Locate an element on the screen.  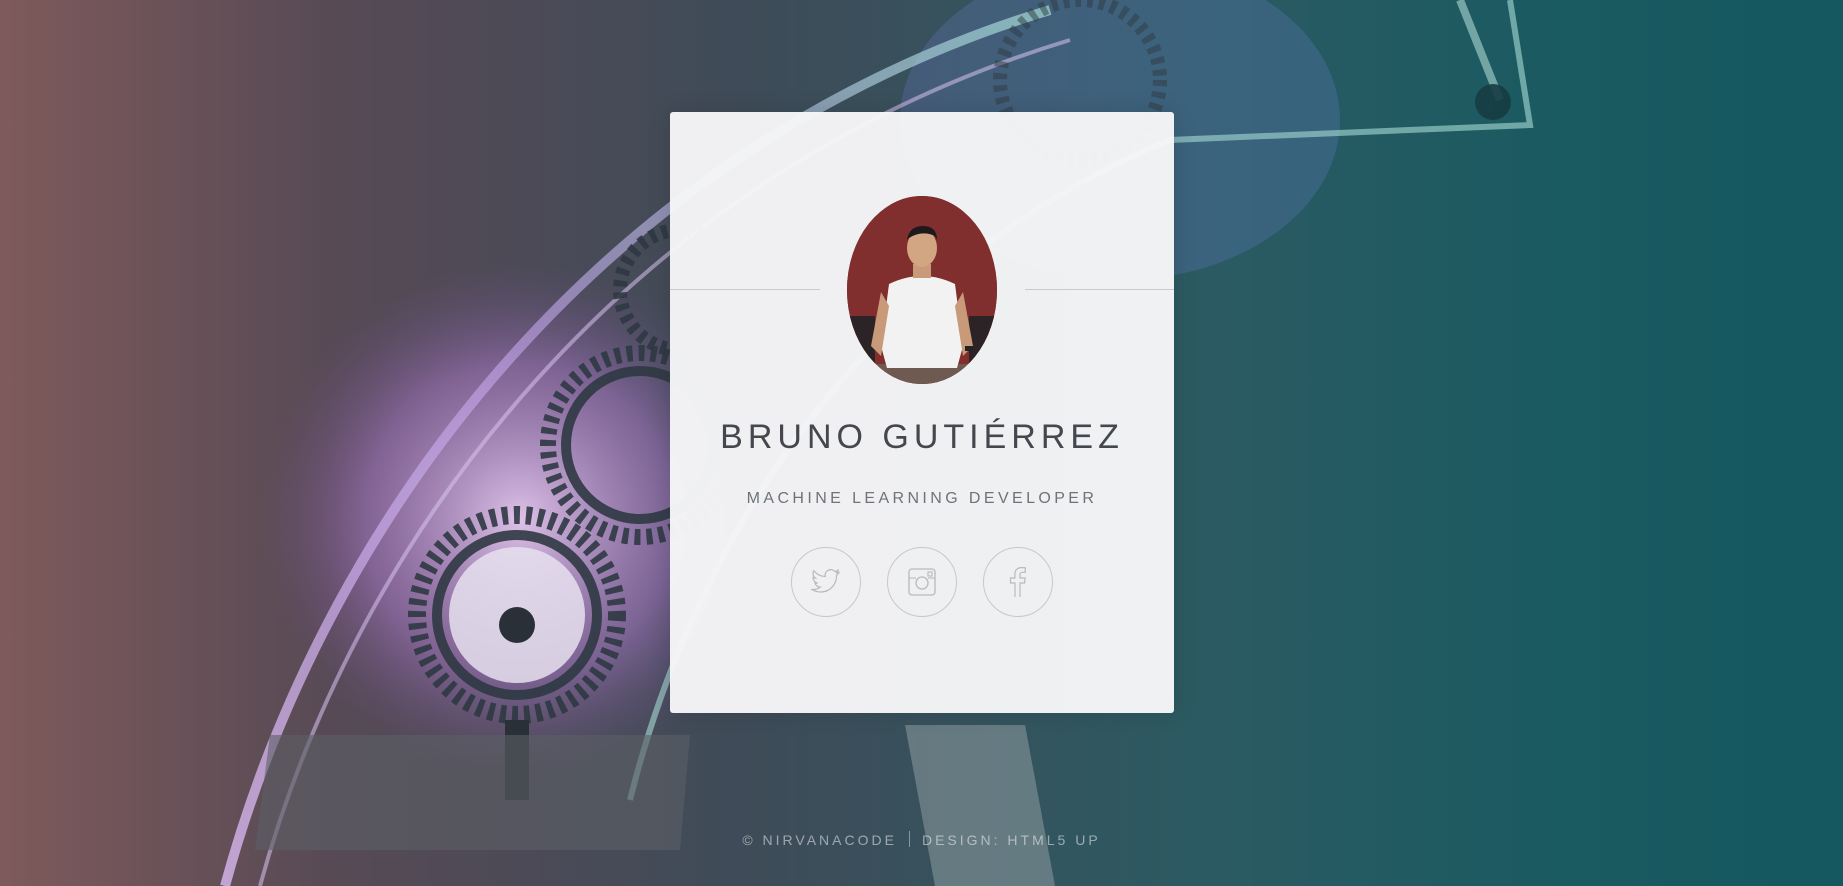
divider-left is located at coordinates (745, 289).